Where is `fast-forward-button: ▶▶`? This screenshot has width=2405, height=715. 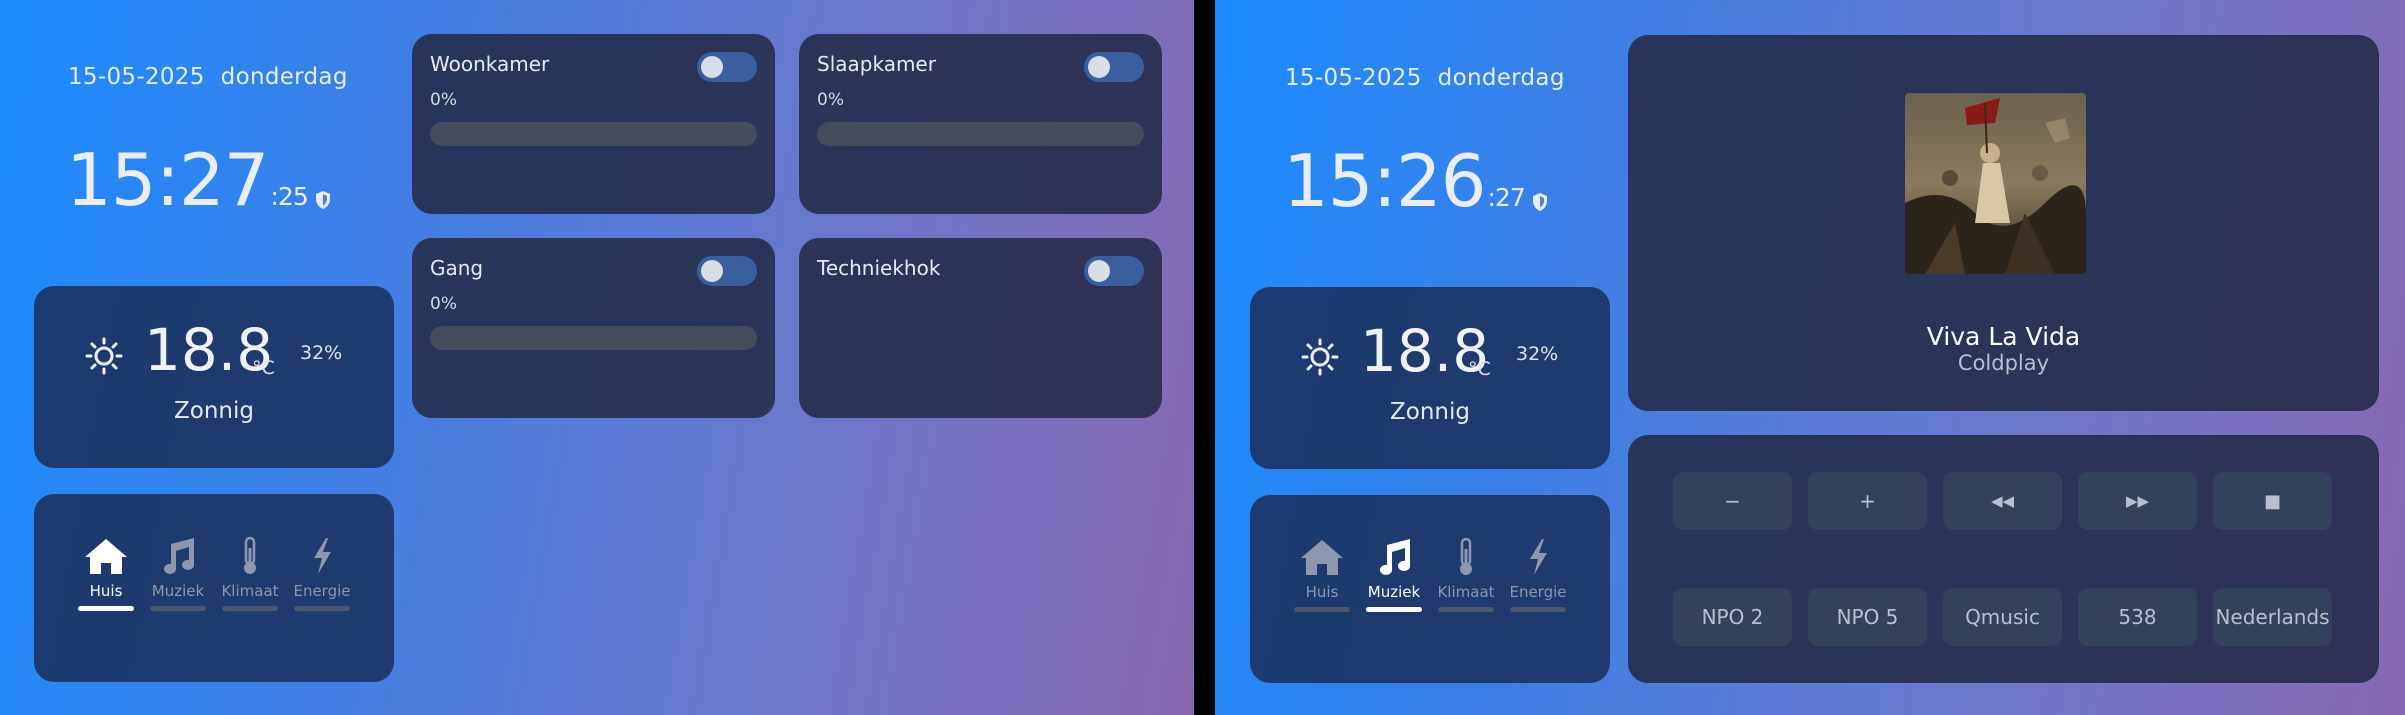
fast-forward-button: ▶▶ is located at coordinates (2137, 501).